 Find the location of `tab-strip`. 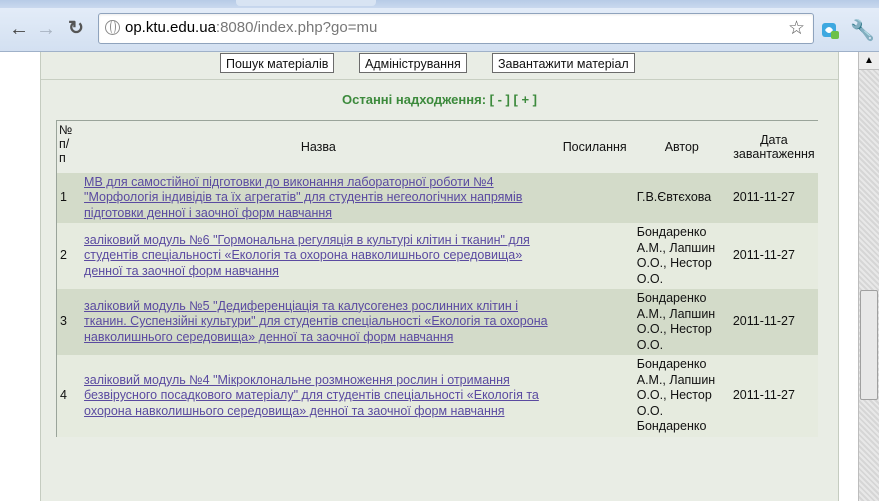

tab-strip is located at coordinates (439, 4).